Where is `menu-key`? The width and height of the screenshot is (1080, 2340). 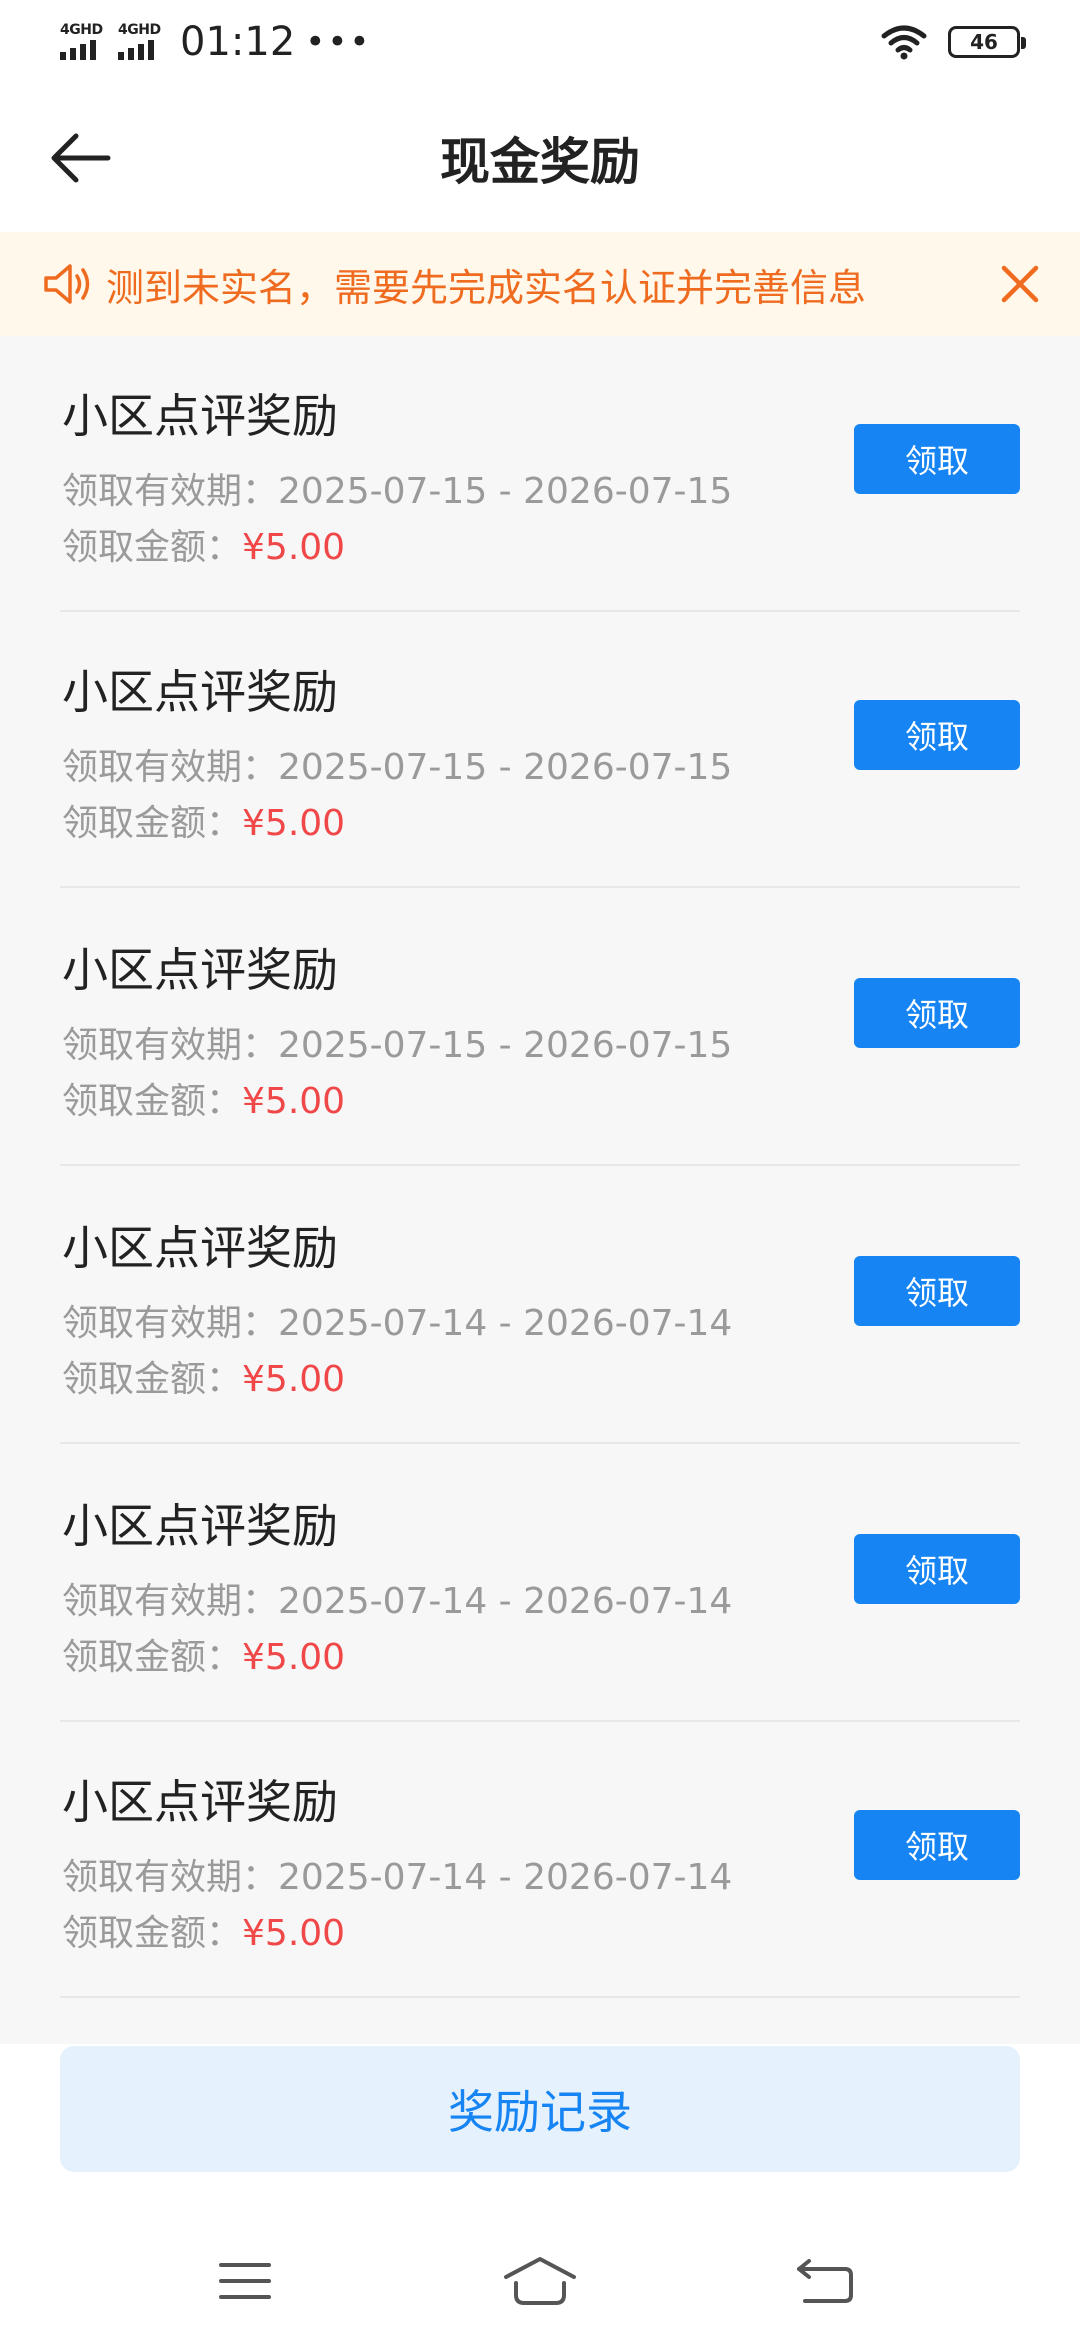 menu-key is located at coordinates (245, 2281).